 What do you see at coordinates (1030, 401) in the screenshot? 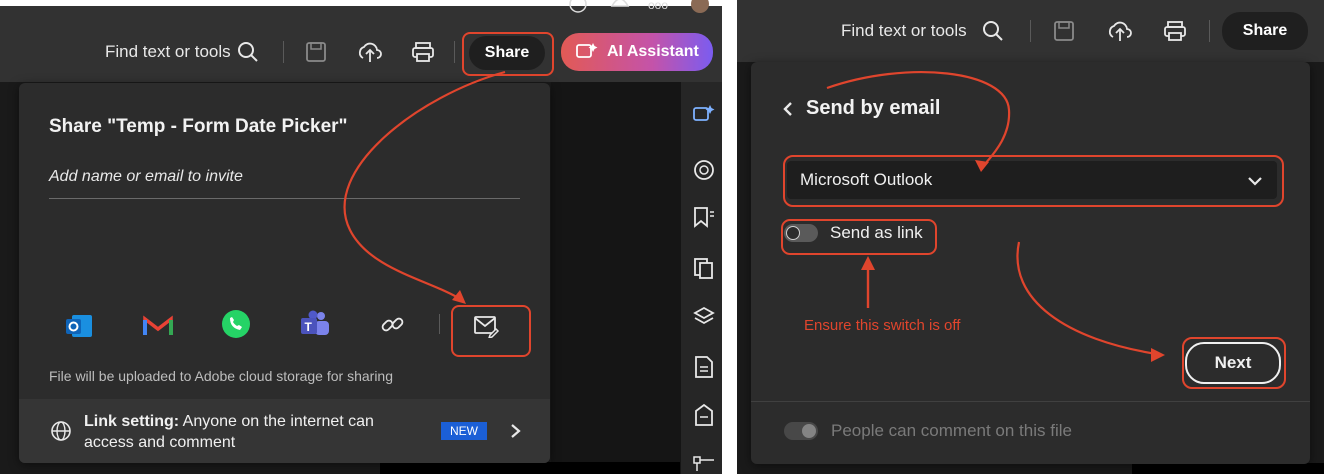
I see `dialog-divider` at bounding box center [1030, 401].